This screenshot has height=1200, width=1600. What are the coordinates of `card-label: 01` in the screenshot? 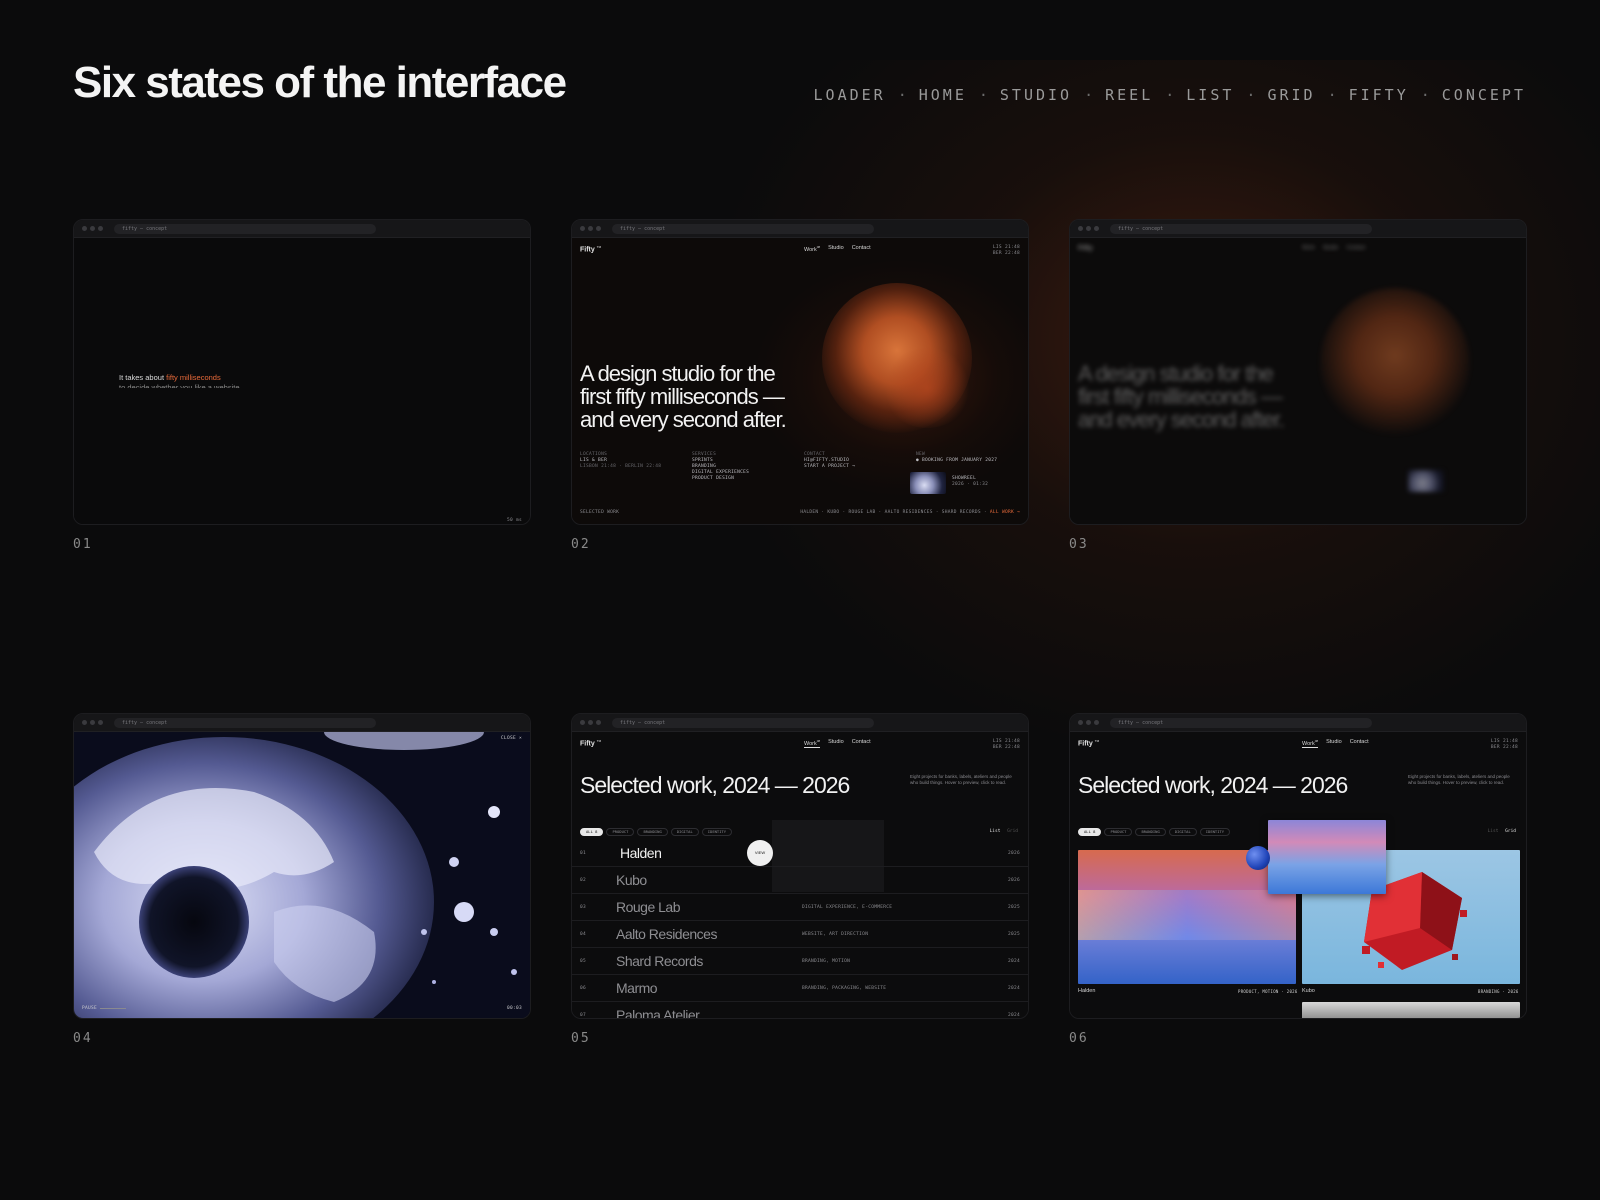 It's located at (83, 544).